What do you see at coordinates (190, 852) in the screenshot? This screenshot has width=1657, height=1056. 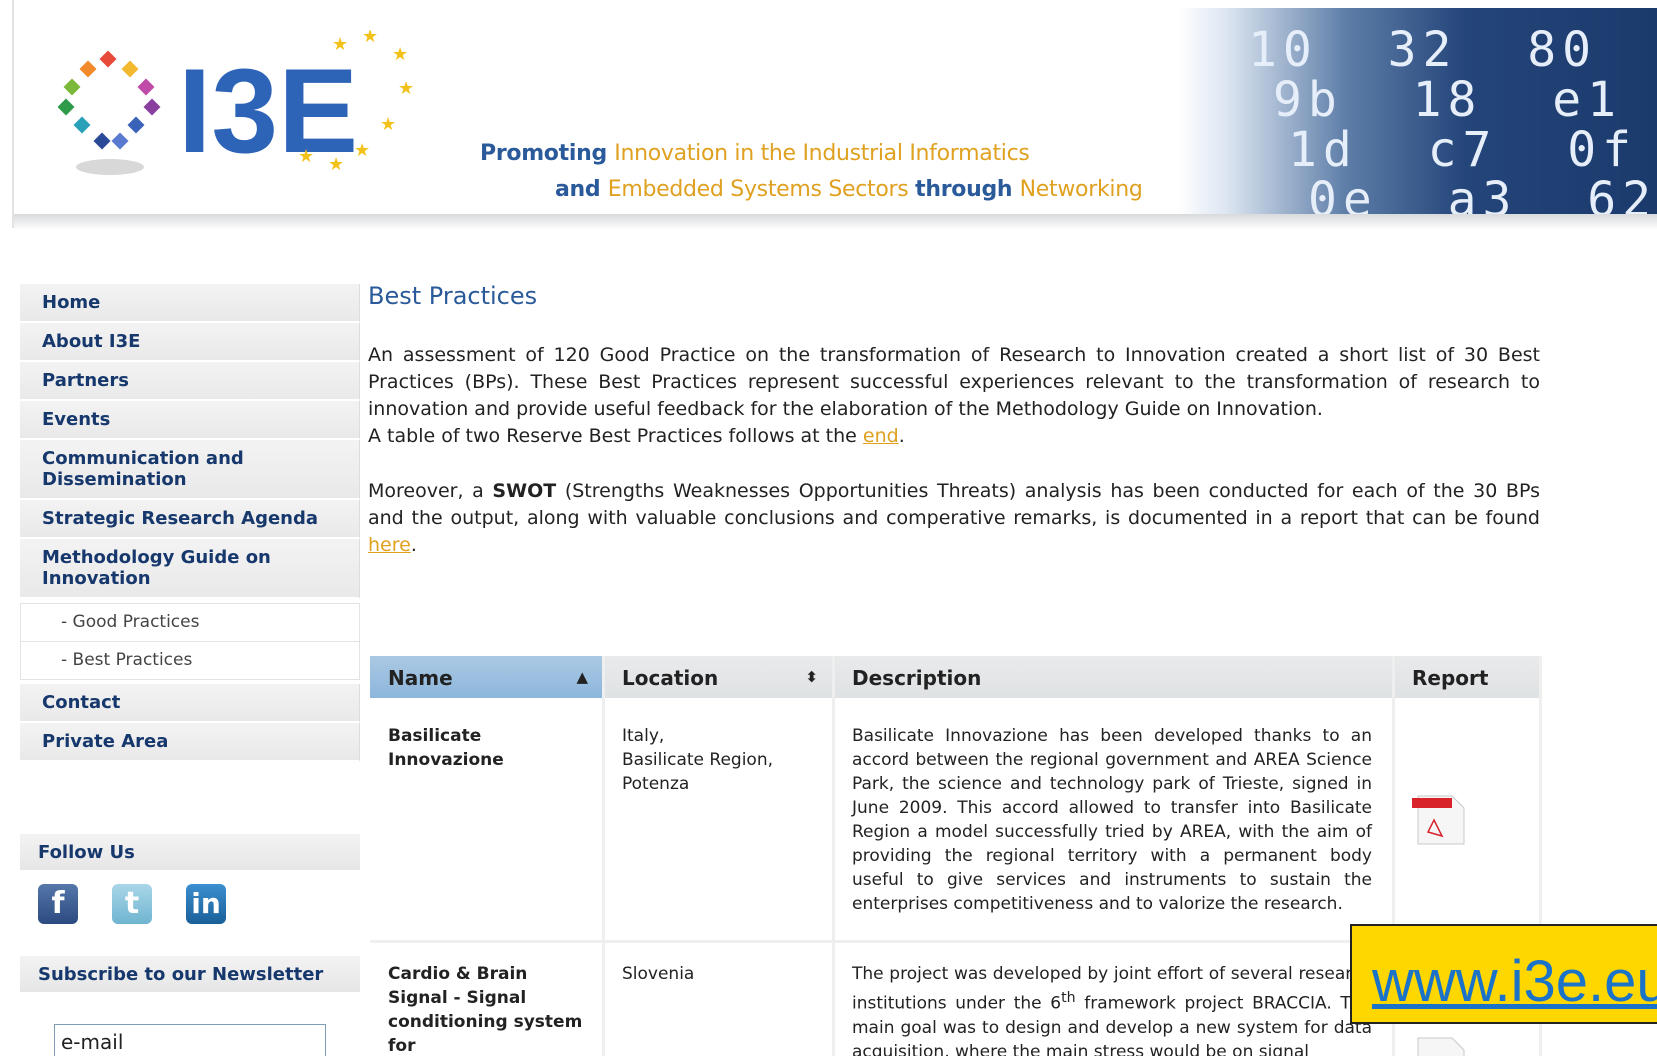 I see `follow-us-title: Follow Us` at bounding box center [190, 852].